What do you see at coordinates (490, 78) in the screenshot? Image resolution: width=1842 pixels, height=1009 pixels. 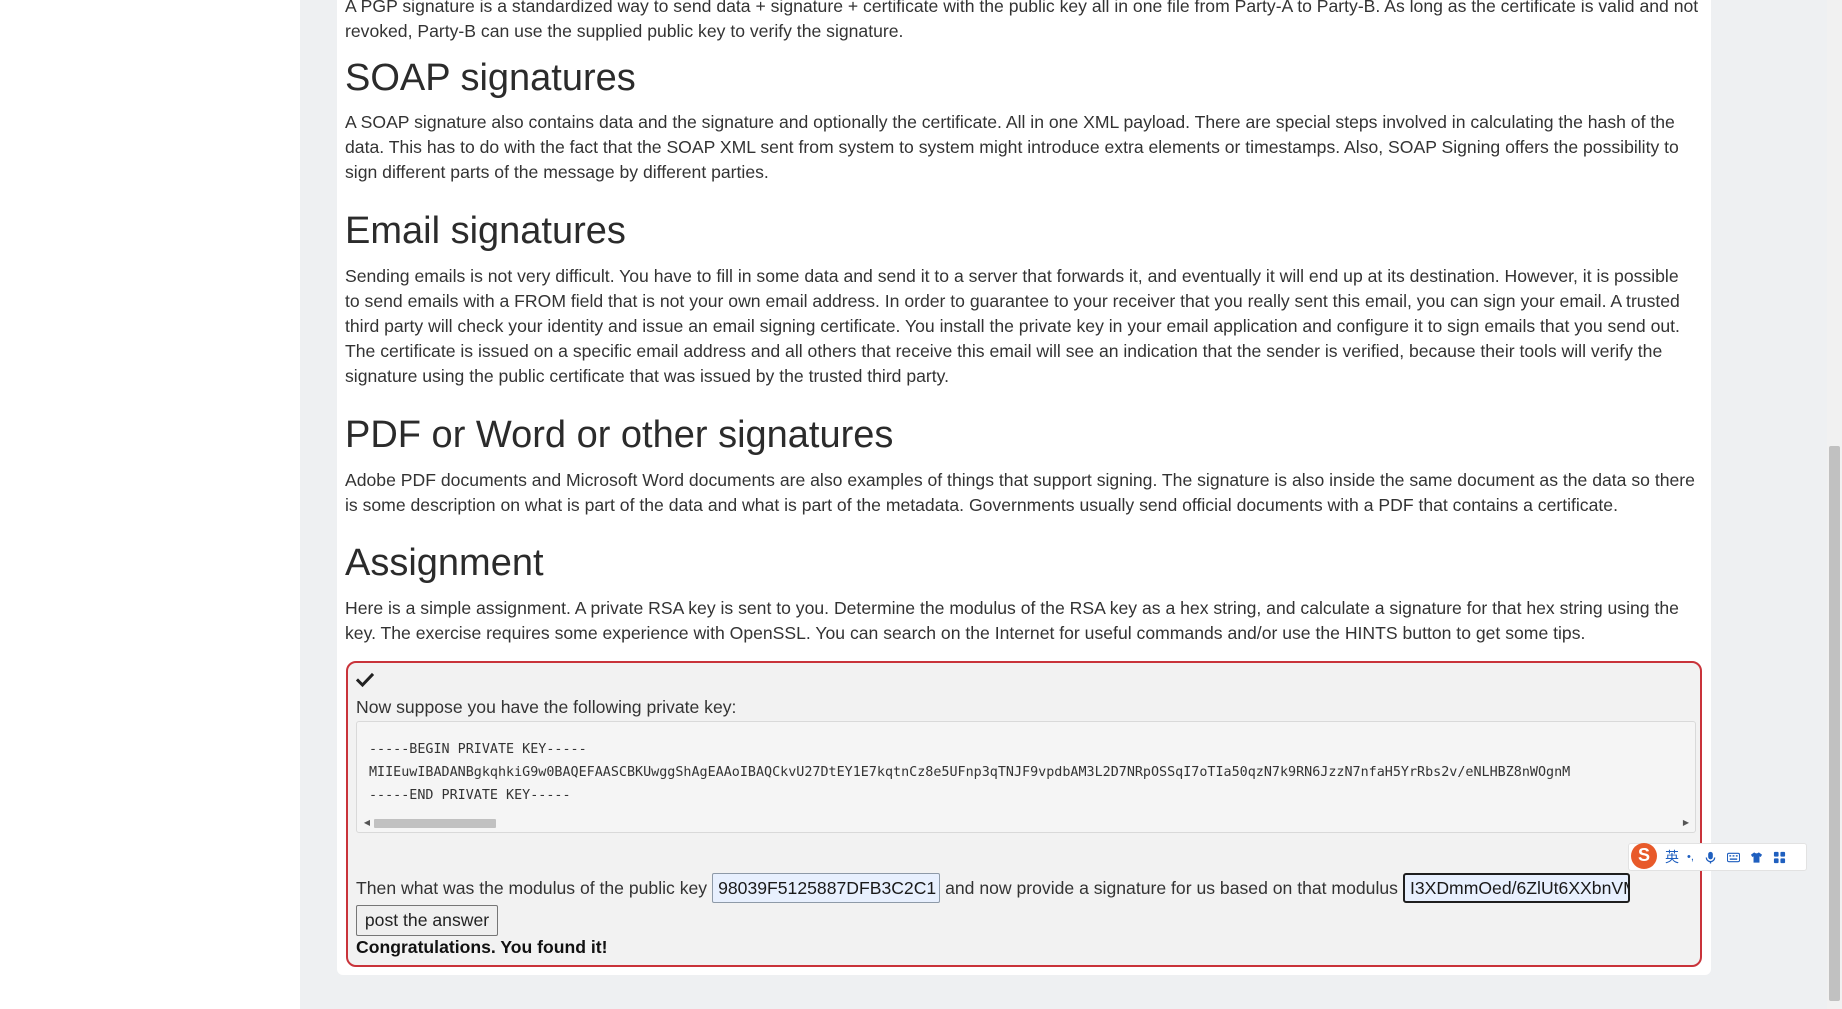 I see `heading-soap-signatures: SOAP signatures` at bounding box center [490, 78].